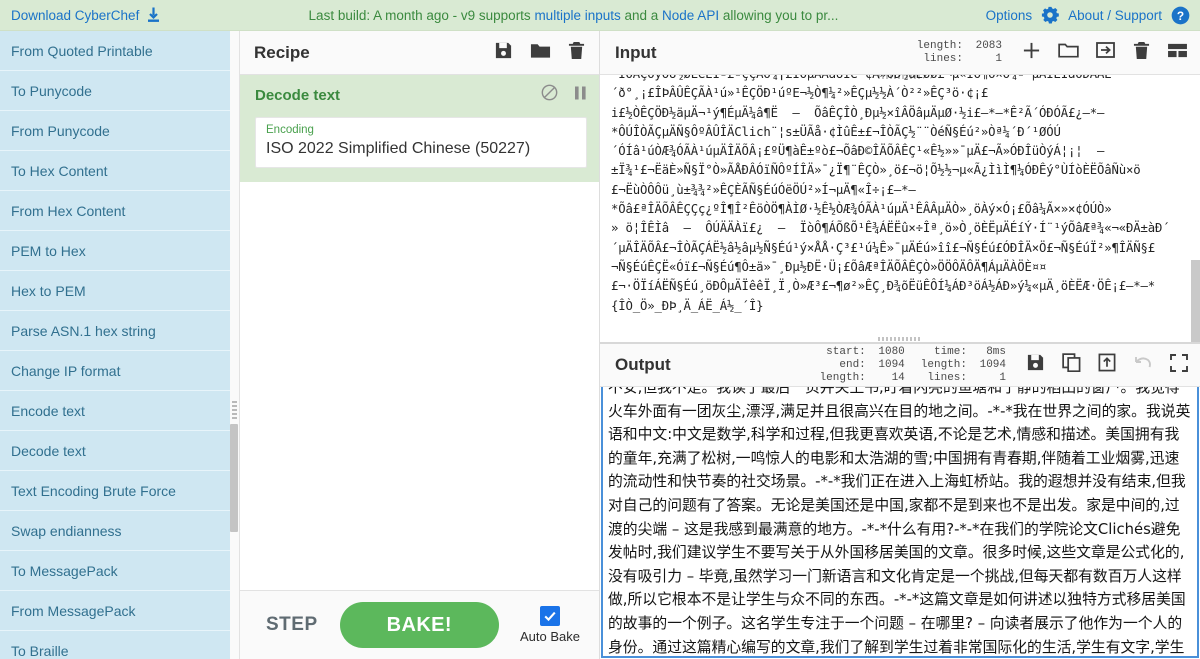  Describe the element at coordinates (75, 15) in the screenshot. I see `download-cyberchef-link: Download CyberChef` at that location.